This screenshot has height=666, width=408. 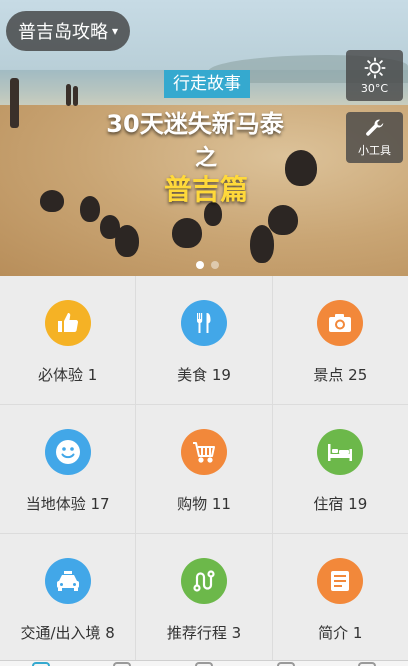 I want to click on bottom-navigation, so click(x=204, y=663).